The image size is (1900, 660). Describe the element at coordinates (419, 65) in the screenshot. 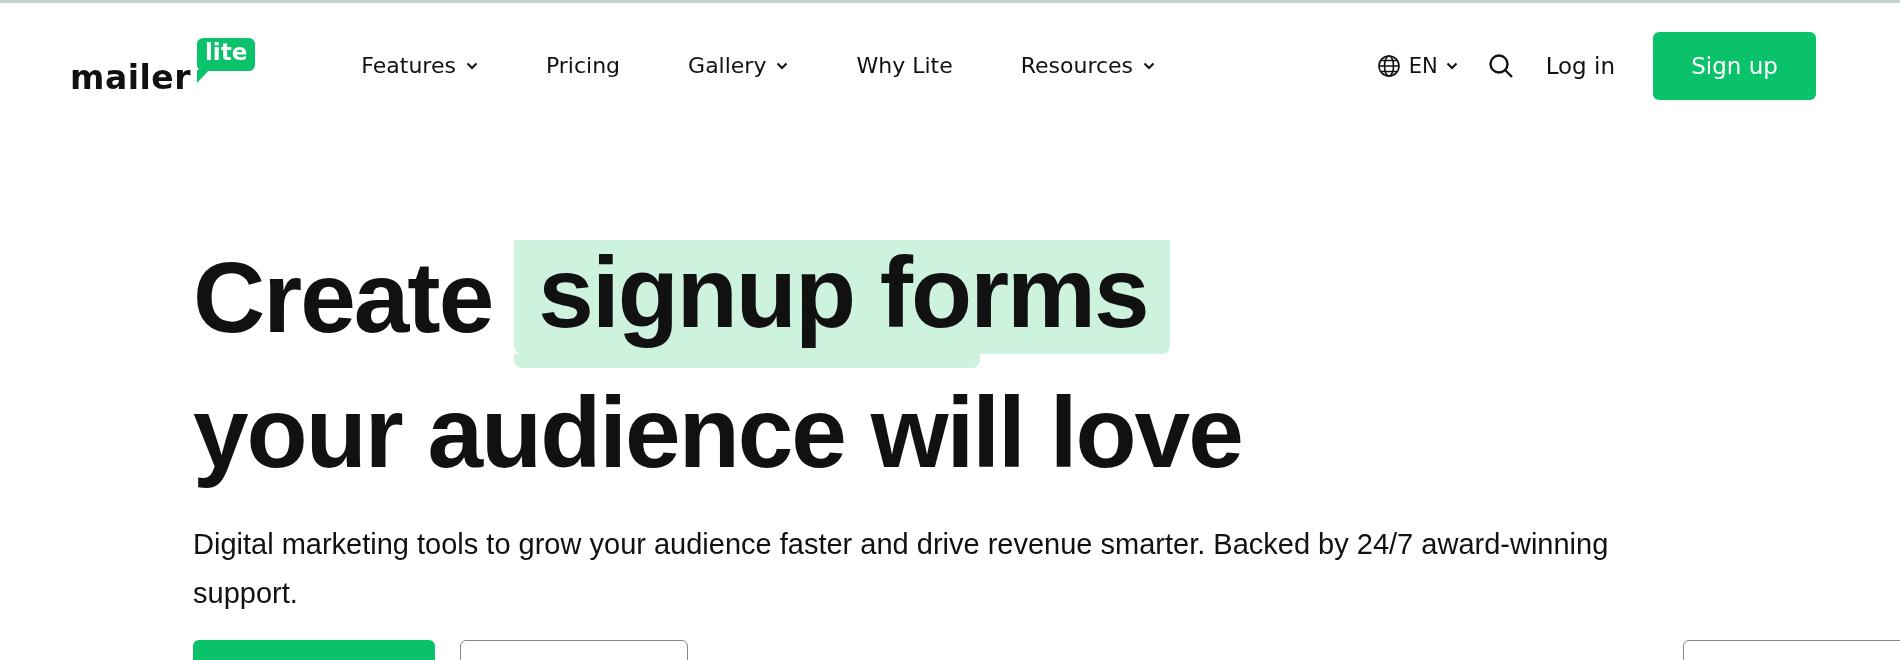

I see `nav-link: Features` at that location.